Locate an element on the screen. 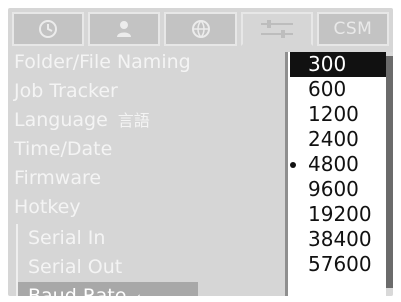 Image resolution: width=401 pixels, height=302 pixels. menu-item-label: Job Tracker is located at coordinates (66, 91).